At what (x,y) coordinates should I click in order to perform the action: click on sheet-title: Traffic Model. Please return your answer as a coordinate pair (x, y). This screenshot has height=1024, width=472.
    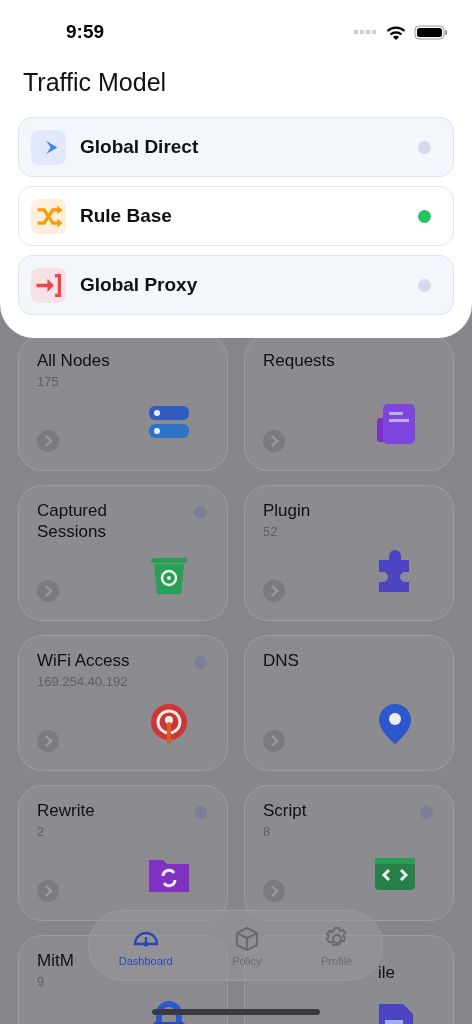
    Looking at the image, I should click on (95, 82).